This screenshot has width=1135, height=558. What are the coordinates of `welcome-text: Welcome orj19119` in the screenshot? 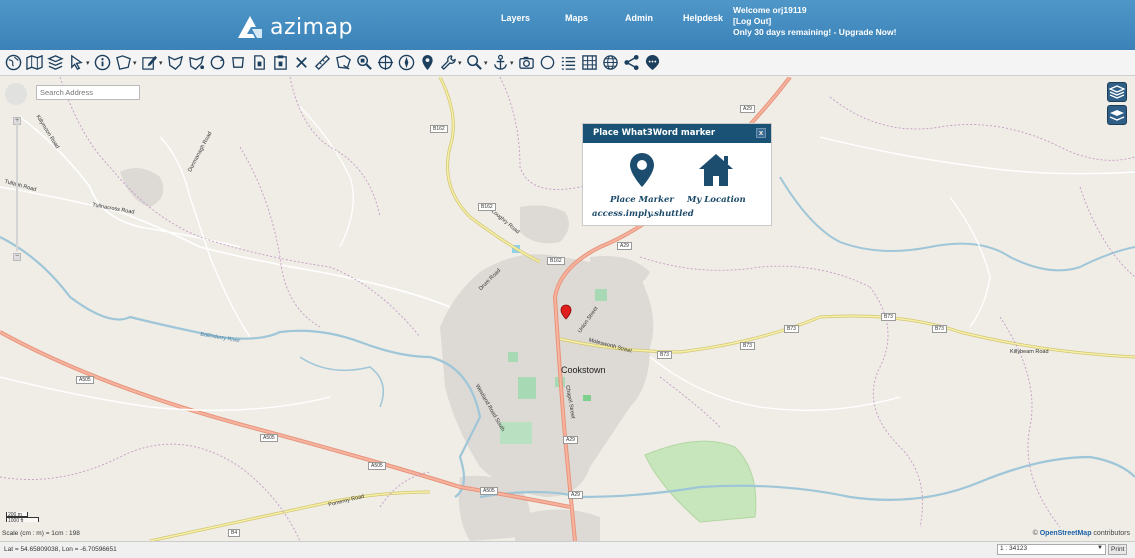 It's located at (770, 10).